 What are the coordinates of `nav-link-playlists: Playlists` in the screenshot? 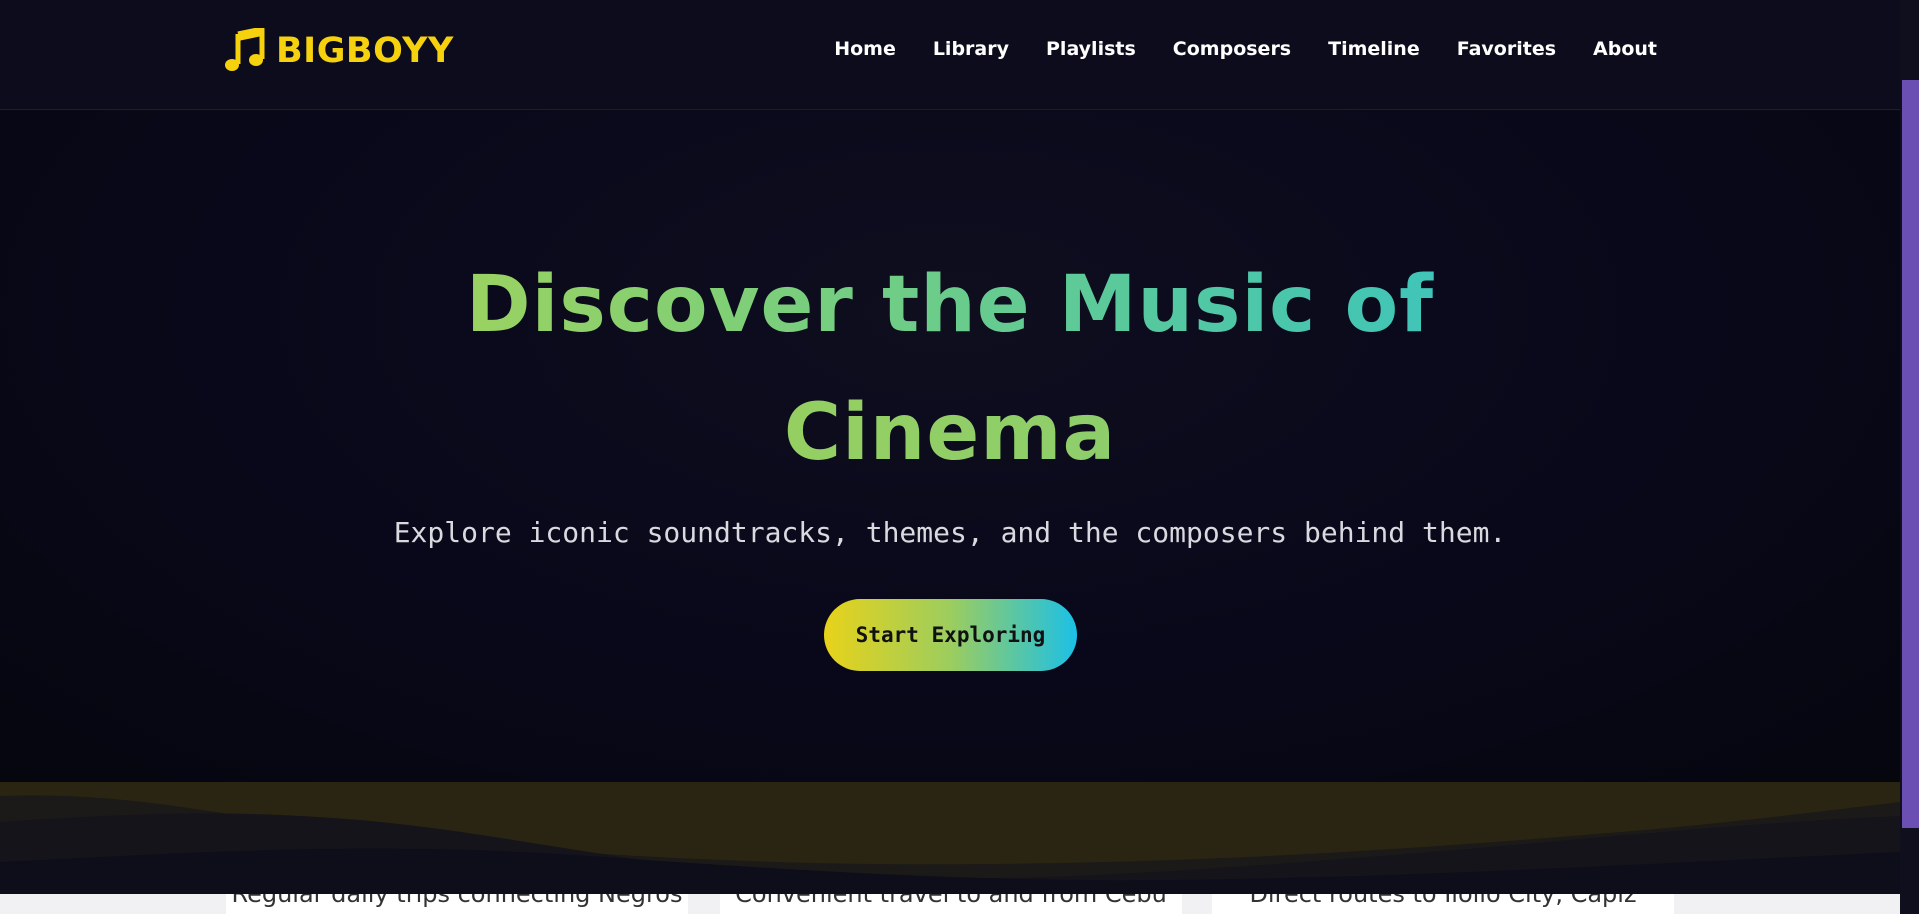 It's located at (1091, 49).